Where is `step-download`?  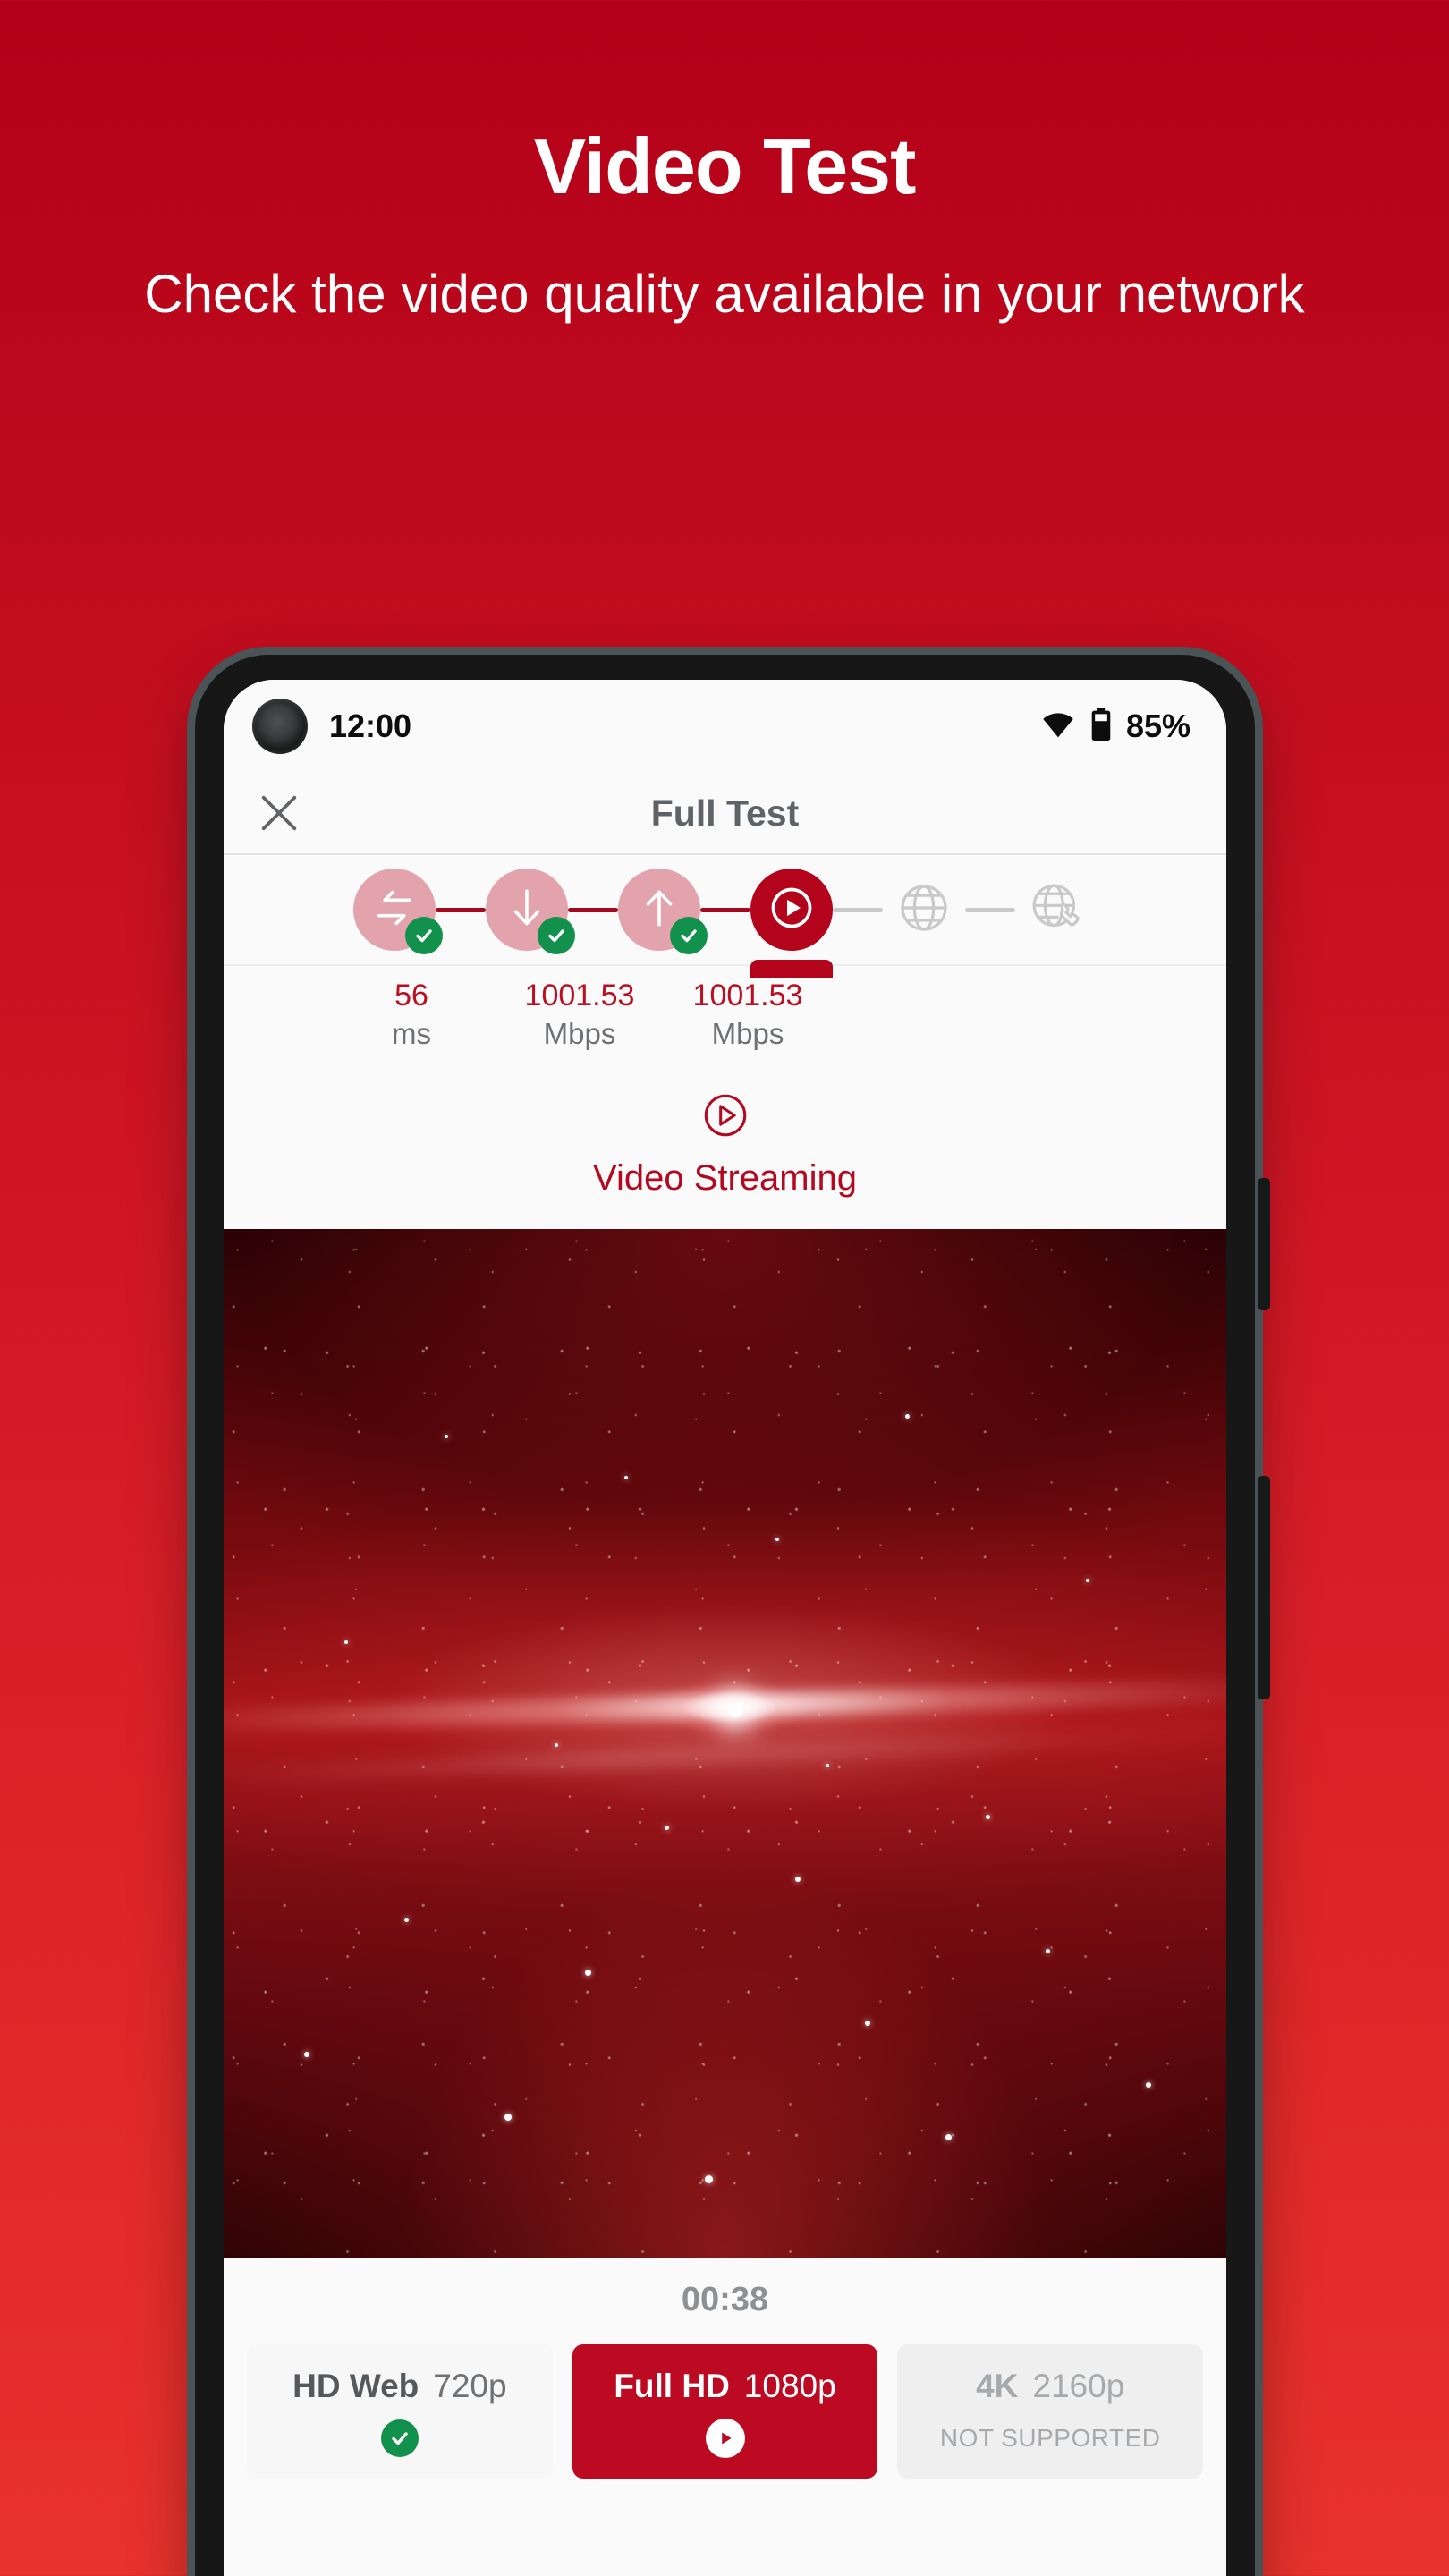
step-download is located at coordinates (530, 911).